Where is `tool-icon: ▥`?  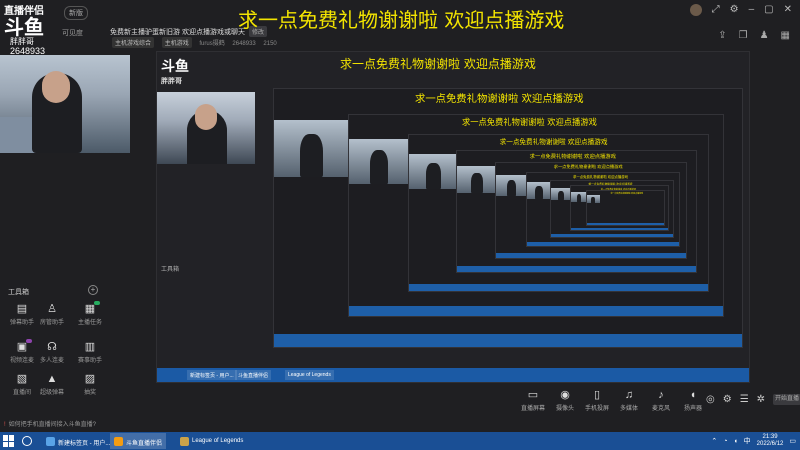 tool-icon: ▥ is located at coordinates (90, 347).